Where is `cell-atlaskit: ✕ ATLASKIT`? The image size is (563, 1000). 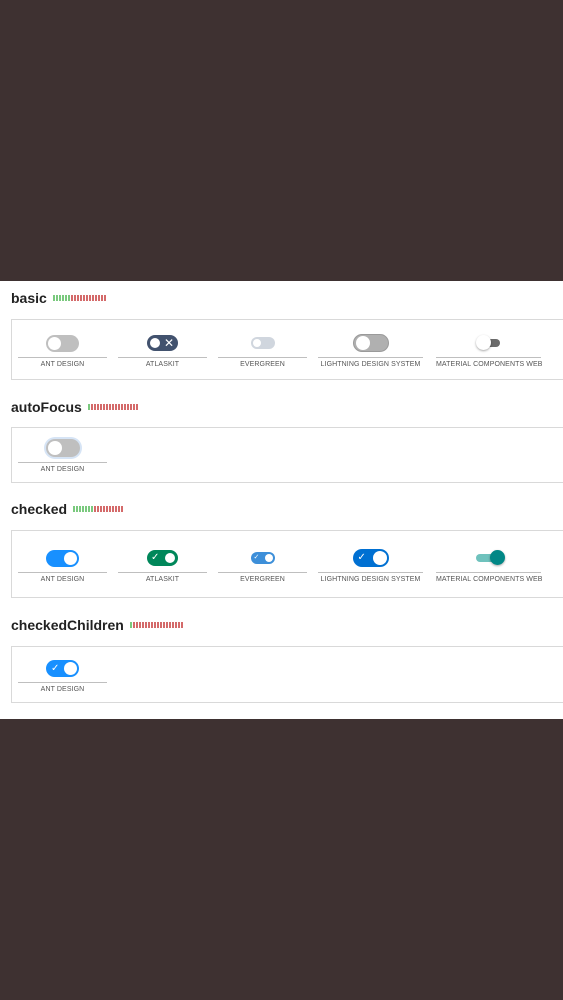 cell-atlaskit: ✕ ATLASKIT is located at coordinates (162, 350).